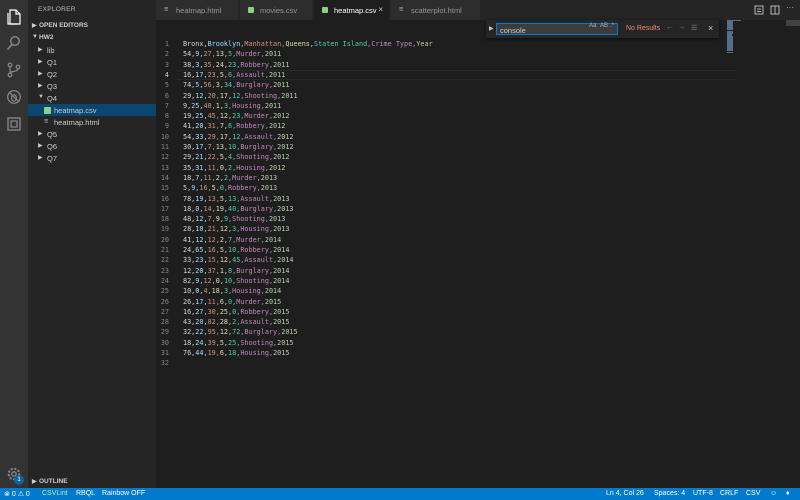  Describe the element at coordinates (234, 168) in the screenshot. I see `code-line: 35,31,11,0,2,Housing,2012` at that location.